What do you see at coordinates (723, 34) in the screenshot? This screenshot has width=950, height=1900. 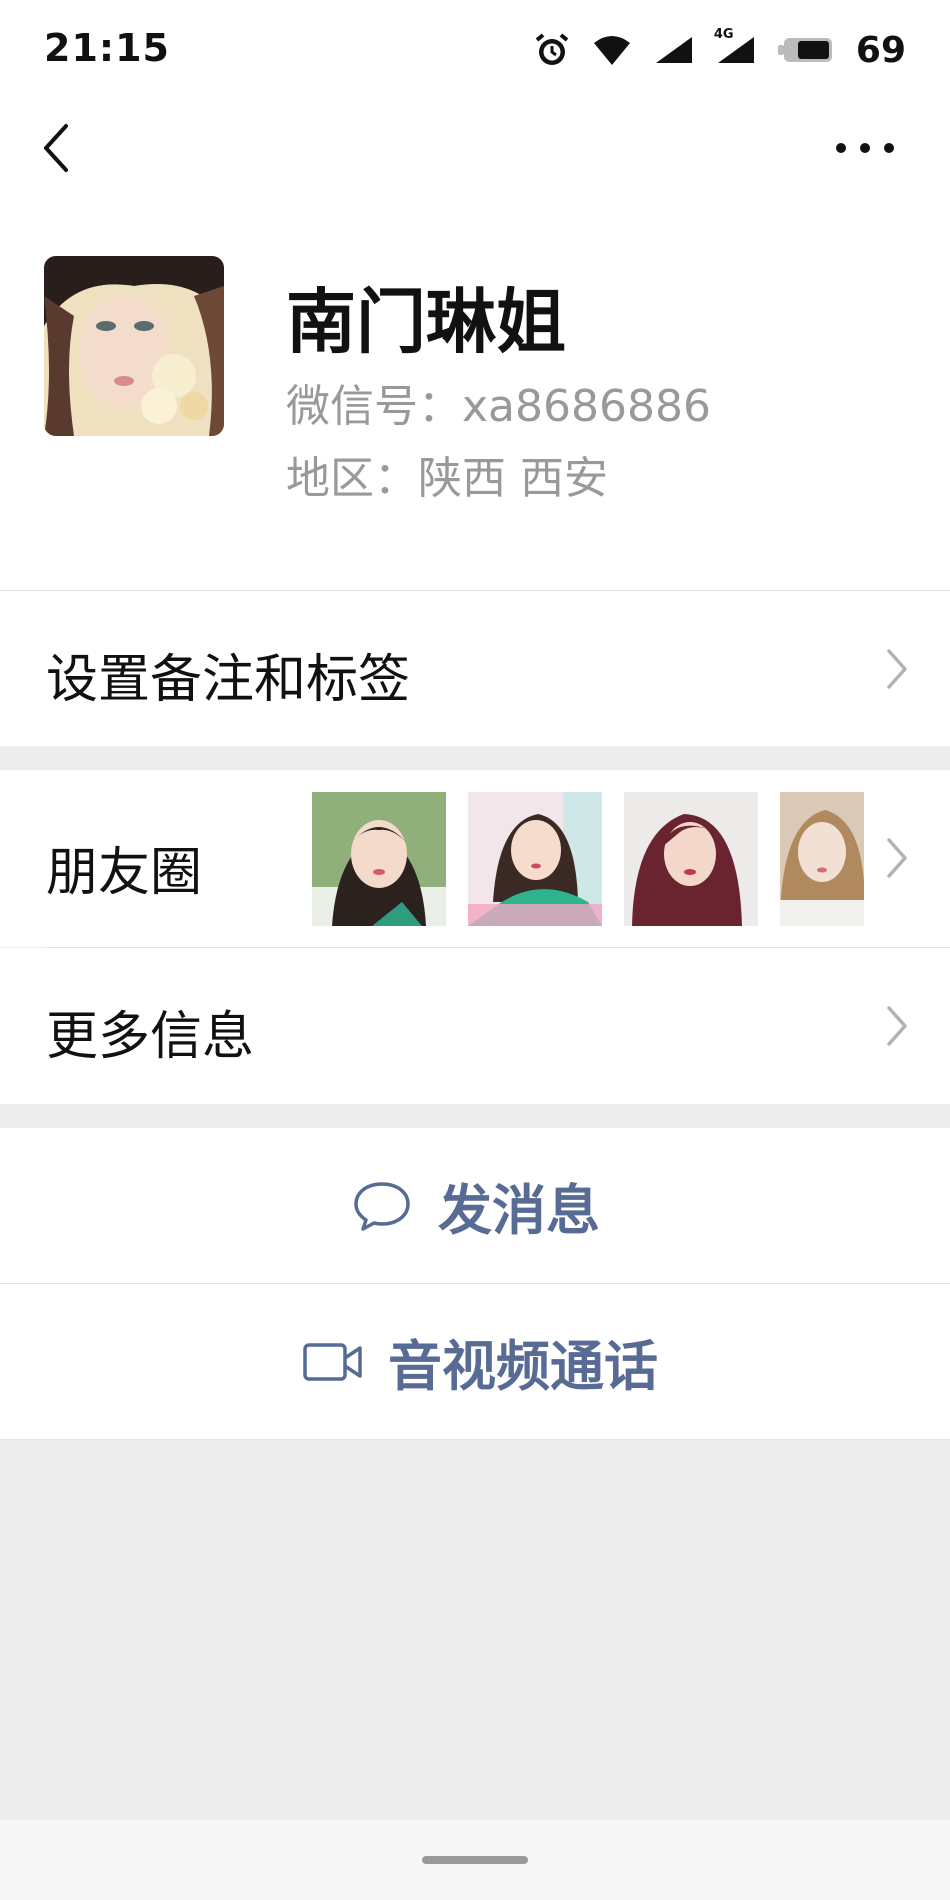 I see `network-type-label: 4G` at bounding box center [723, 34].